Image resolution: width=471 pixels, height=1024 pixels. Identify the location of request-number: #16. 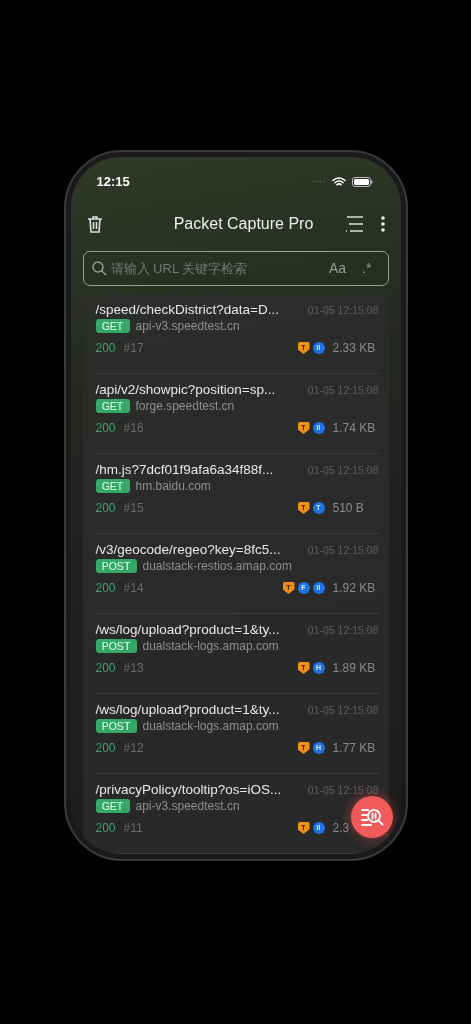
(134, 428).